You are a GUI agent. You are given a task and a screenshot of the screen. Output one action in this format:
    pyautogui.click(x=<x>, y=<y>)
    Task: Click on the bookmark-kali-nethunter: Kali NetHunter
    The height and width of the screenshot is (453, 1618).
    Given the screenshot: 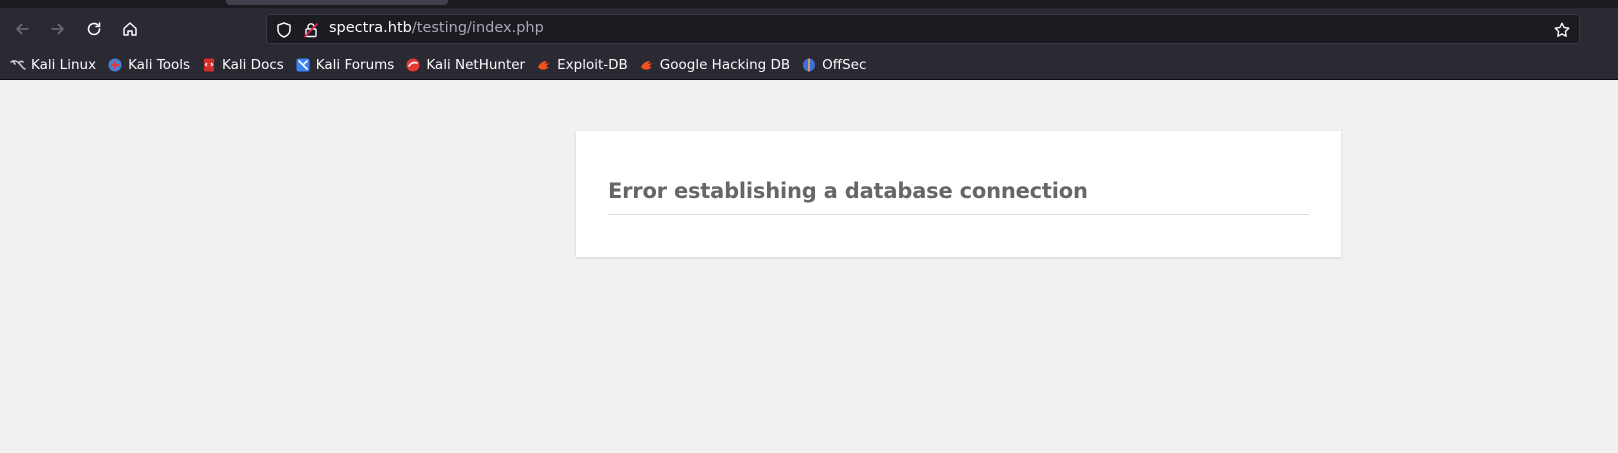 What is the action you would take?
    pyautogui.click(x=465, y=65)
    